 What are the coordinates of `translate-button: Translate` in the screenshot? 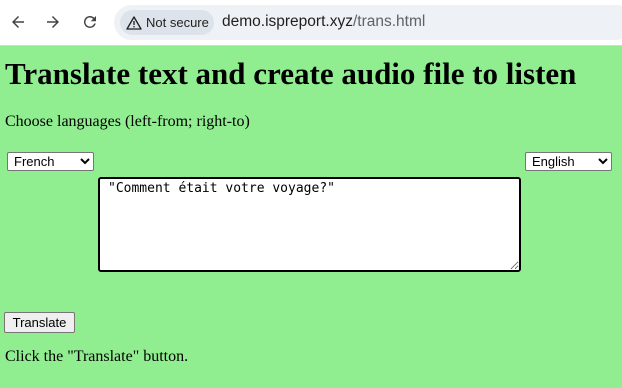 It's located at (39, 322).